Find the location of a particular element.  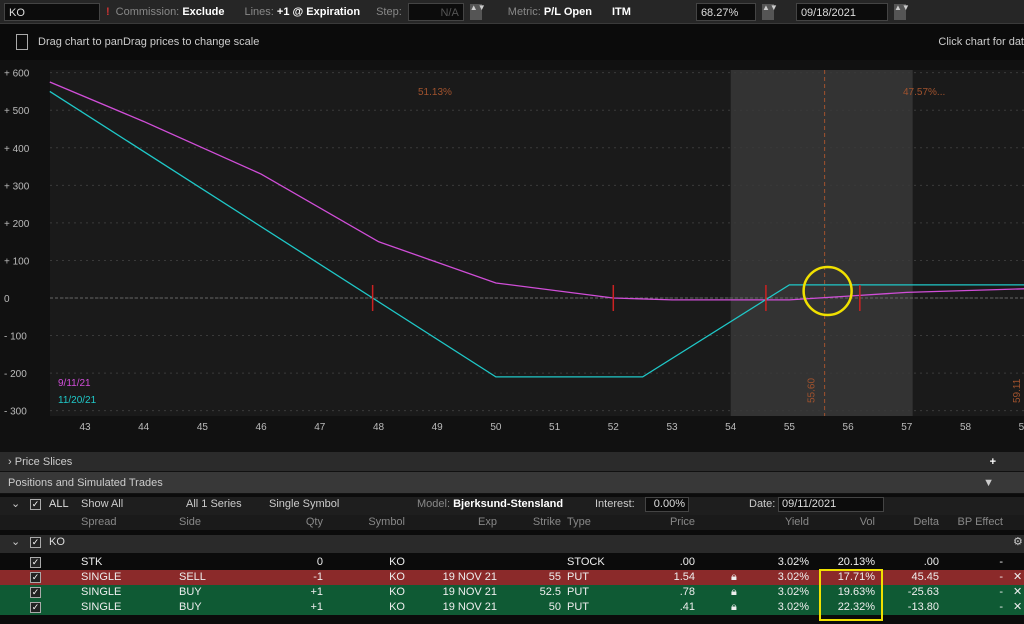

probability-input: 68.27% is located at coordinates (725, 11).